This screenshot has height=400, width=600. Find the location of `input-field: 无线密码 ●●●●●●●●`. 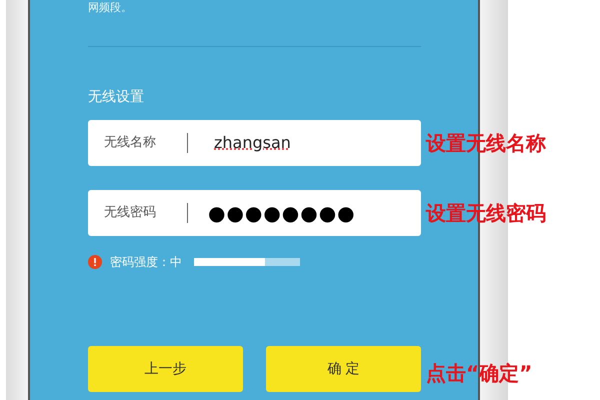

input-field: 无线密码 ●●●●●●●● is located at coordinates (254, 213).